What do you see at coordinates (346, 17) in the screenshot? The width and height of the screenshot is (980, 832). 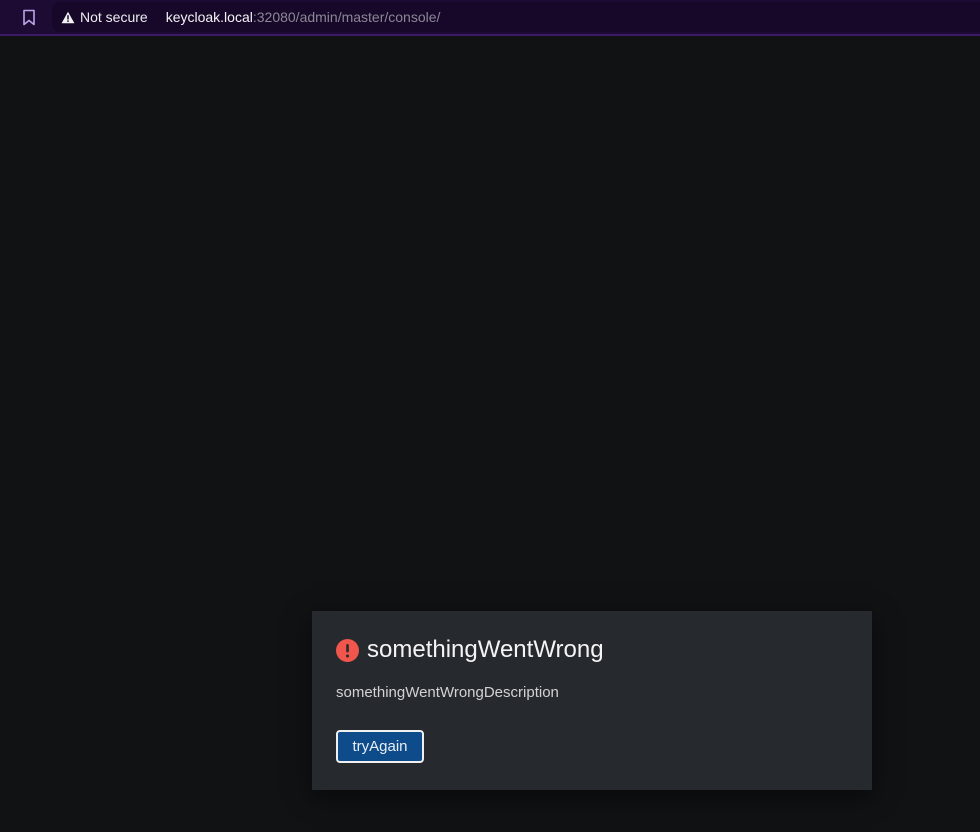 I see `url-path: :32080/admin/master/console/` at bounding box center [346, 17].